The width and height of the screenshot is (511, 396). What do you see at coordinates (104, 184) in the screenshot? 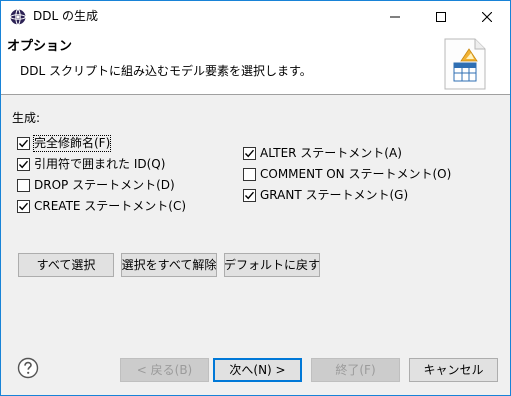
I see `checkbox-label: DROP ステートメント(D)` at bounding box center [104, 184].